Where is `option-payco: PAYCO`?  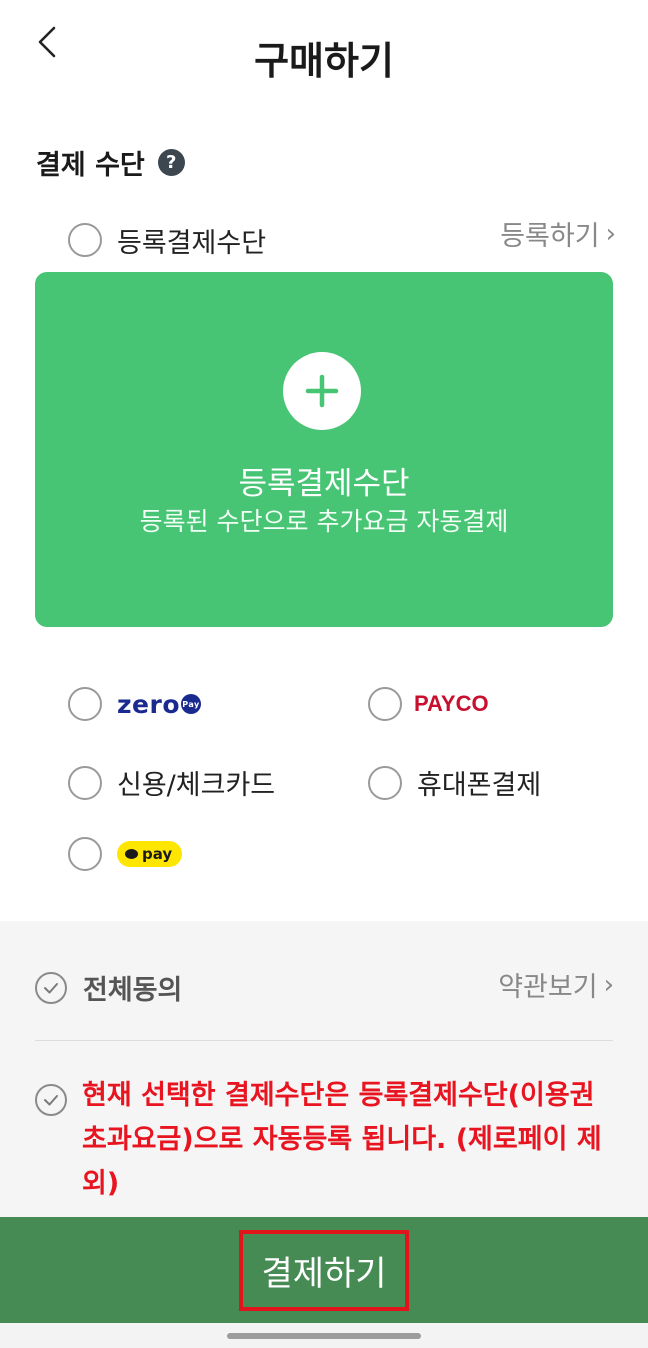
option-payco: PAYCO is located at coordinates (428, 704).